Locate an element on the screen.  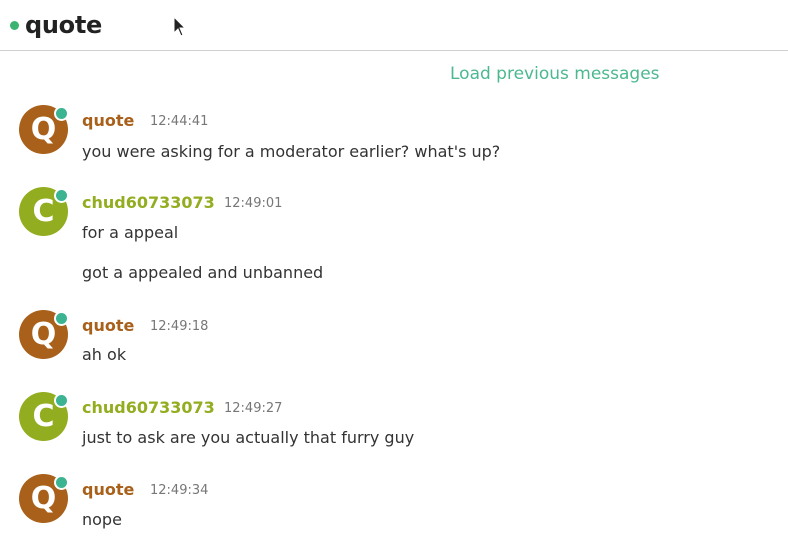
timestamp: 12:44:41 is located at coordinates (179, 121).